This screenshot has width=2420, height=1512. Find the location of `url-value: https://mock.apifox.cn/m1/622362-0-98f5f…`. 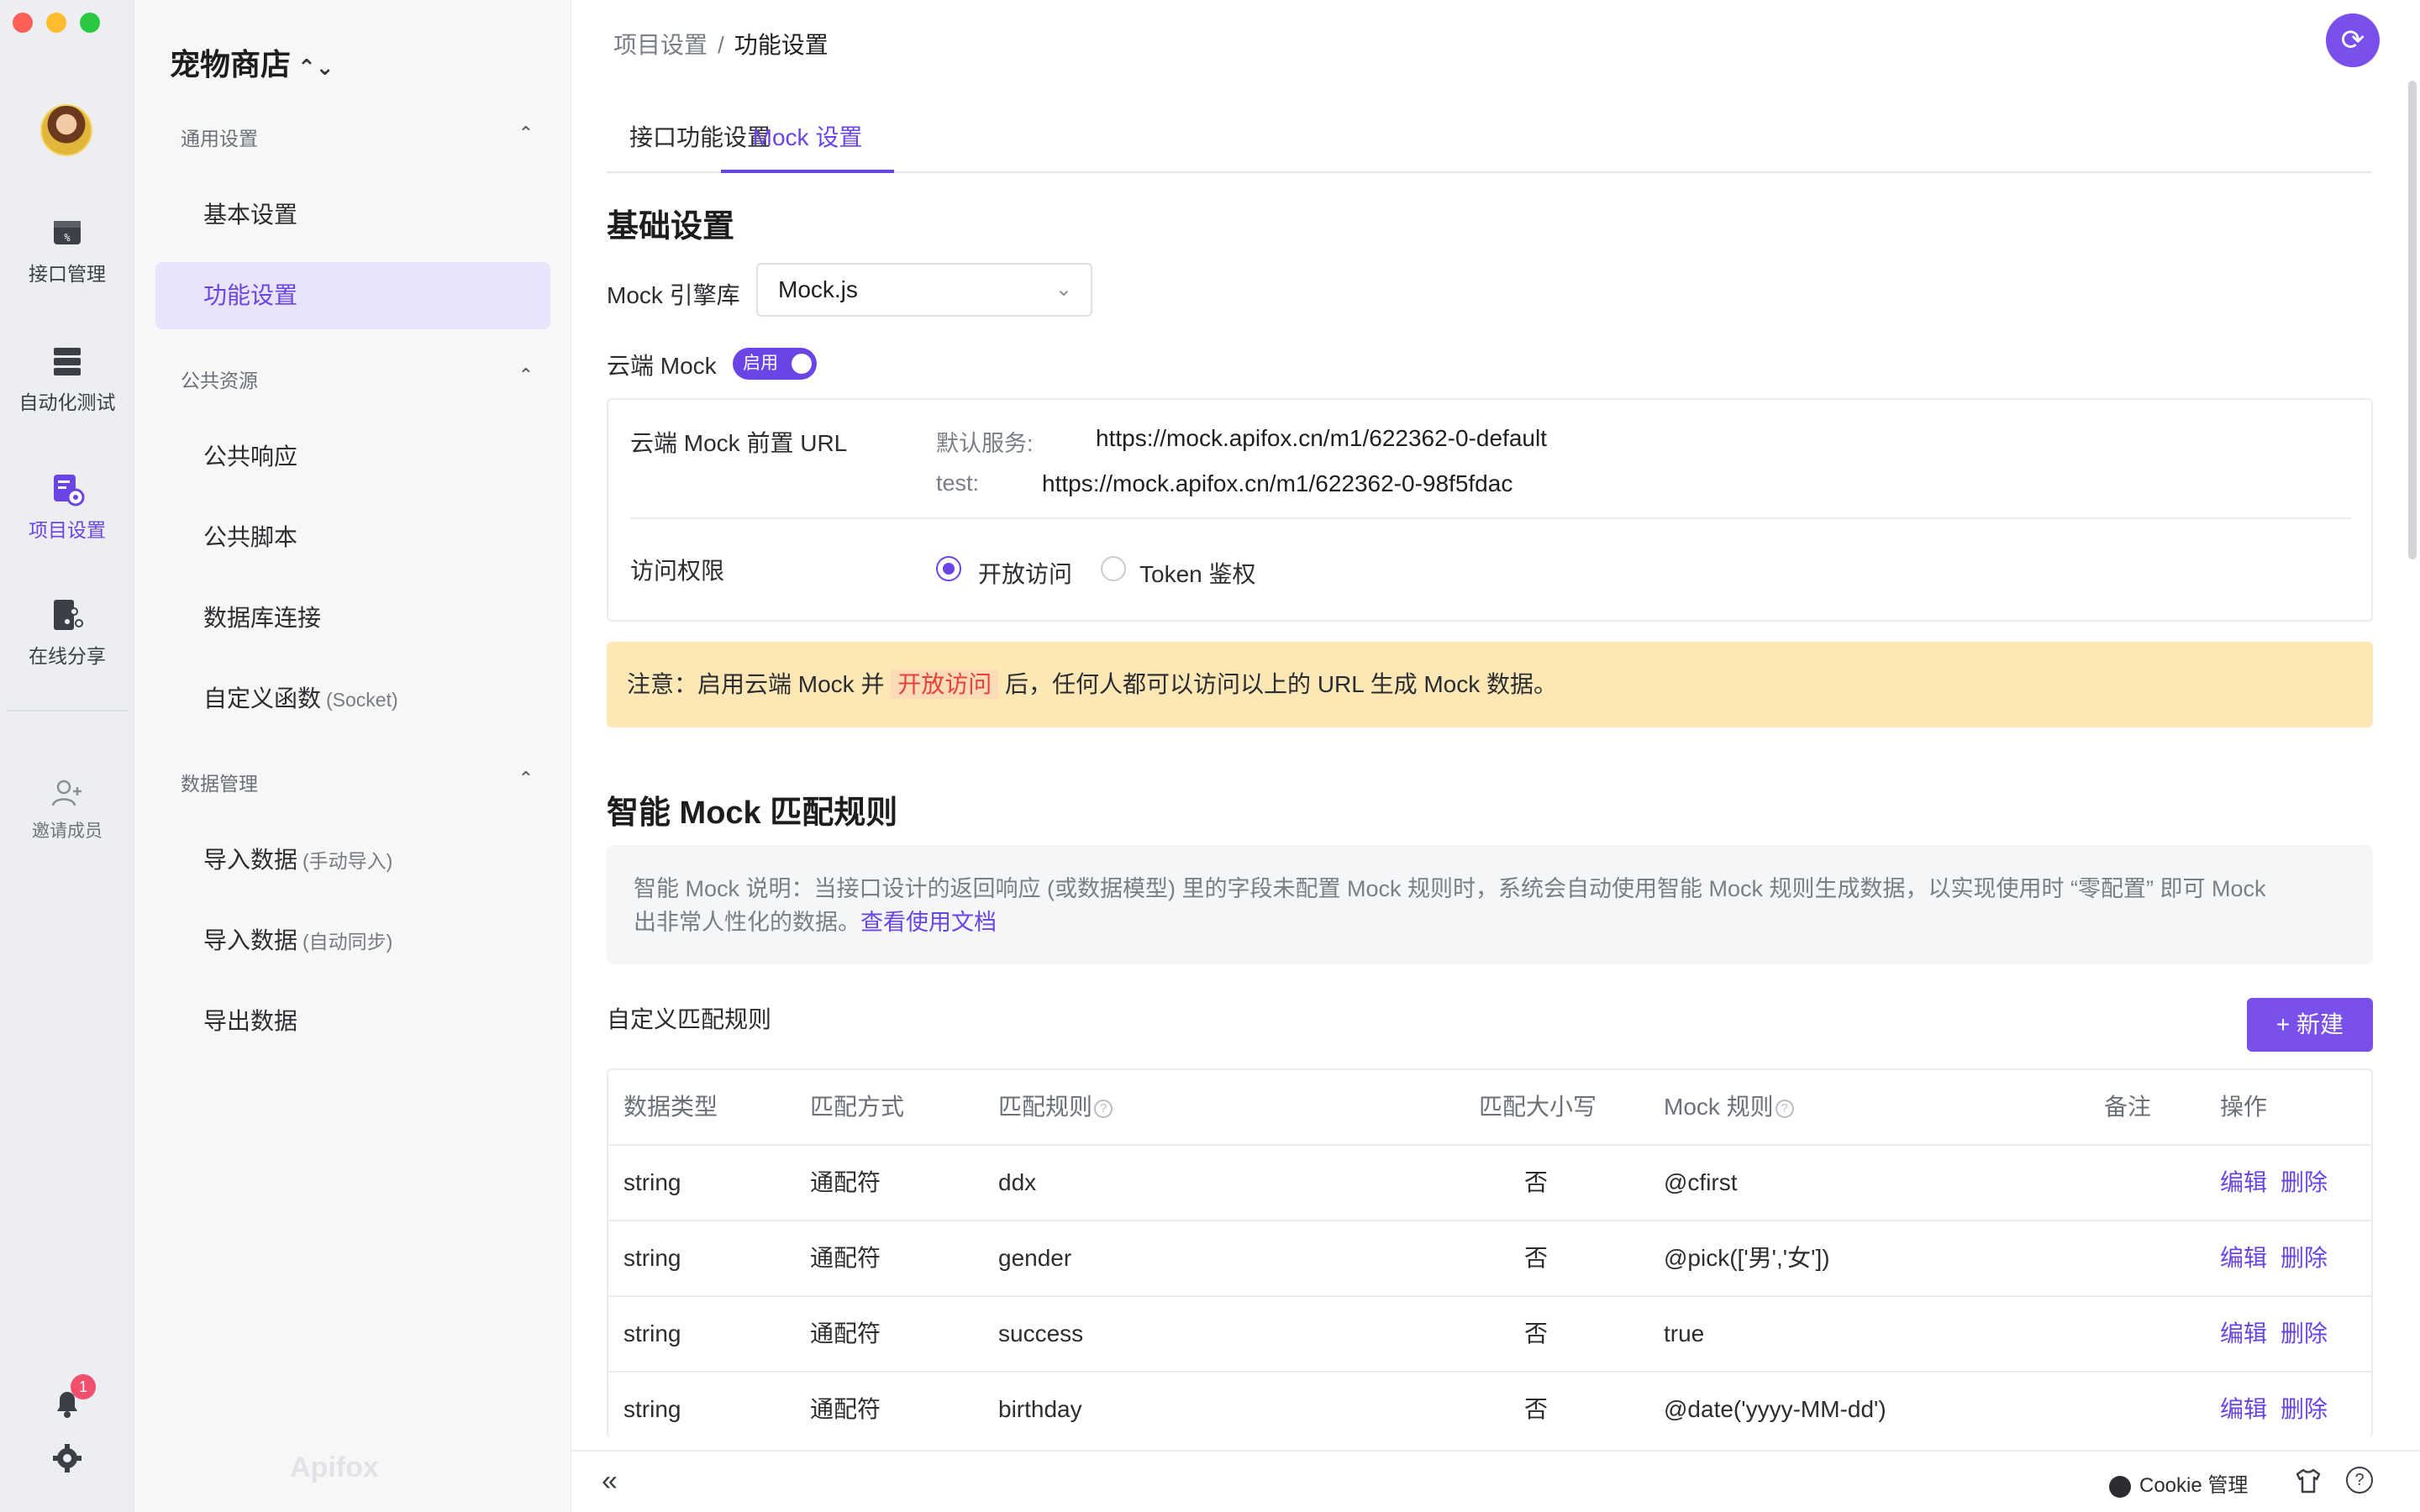

url-value: https://mock.apifox.cn/m1/622362-0-98f5f… is located at coordinates (1277, 483).